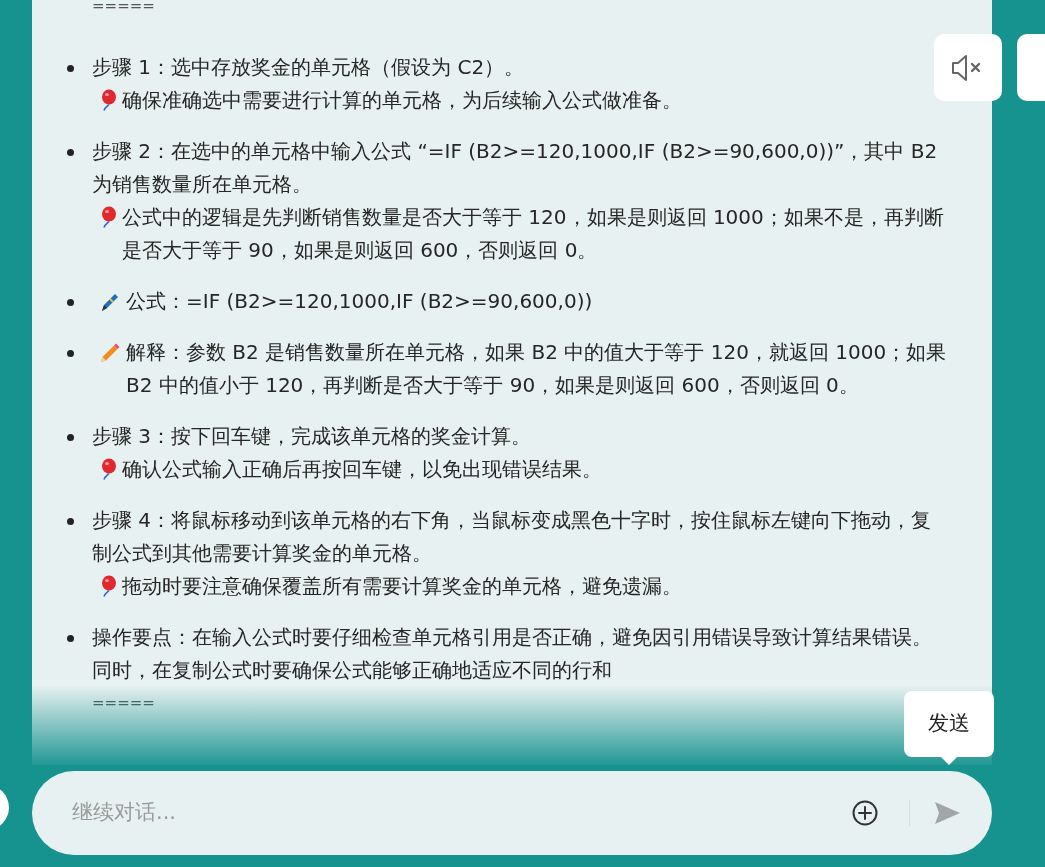 This screenshot has width=1045, height=867. What do you see at coordinates (402, 100) in the screenshot?
I see `note-text: 确保准确选中需要进行计算的单元格，为后续输入公式做准备。` at bounding box center [402, 100].